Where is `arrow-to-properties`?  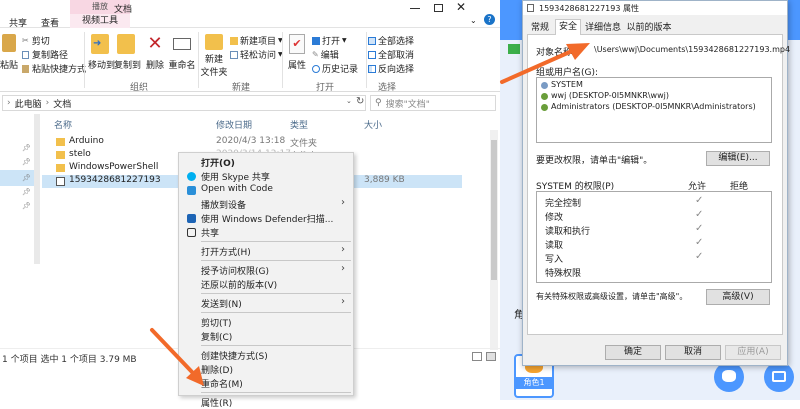 arrow-to-properties is located at coordinates (177, 357).